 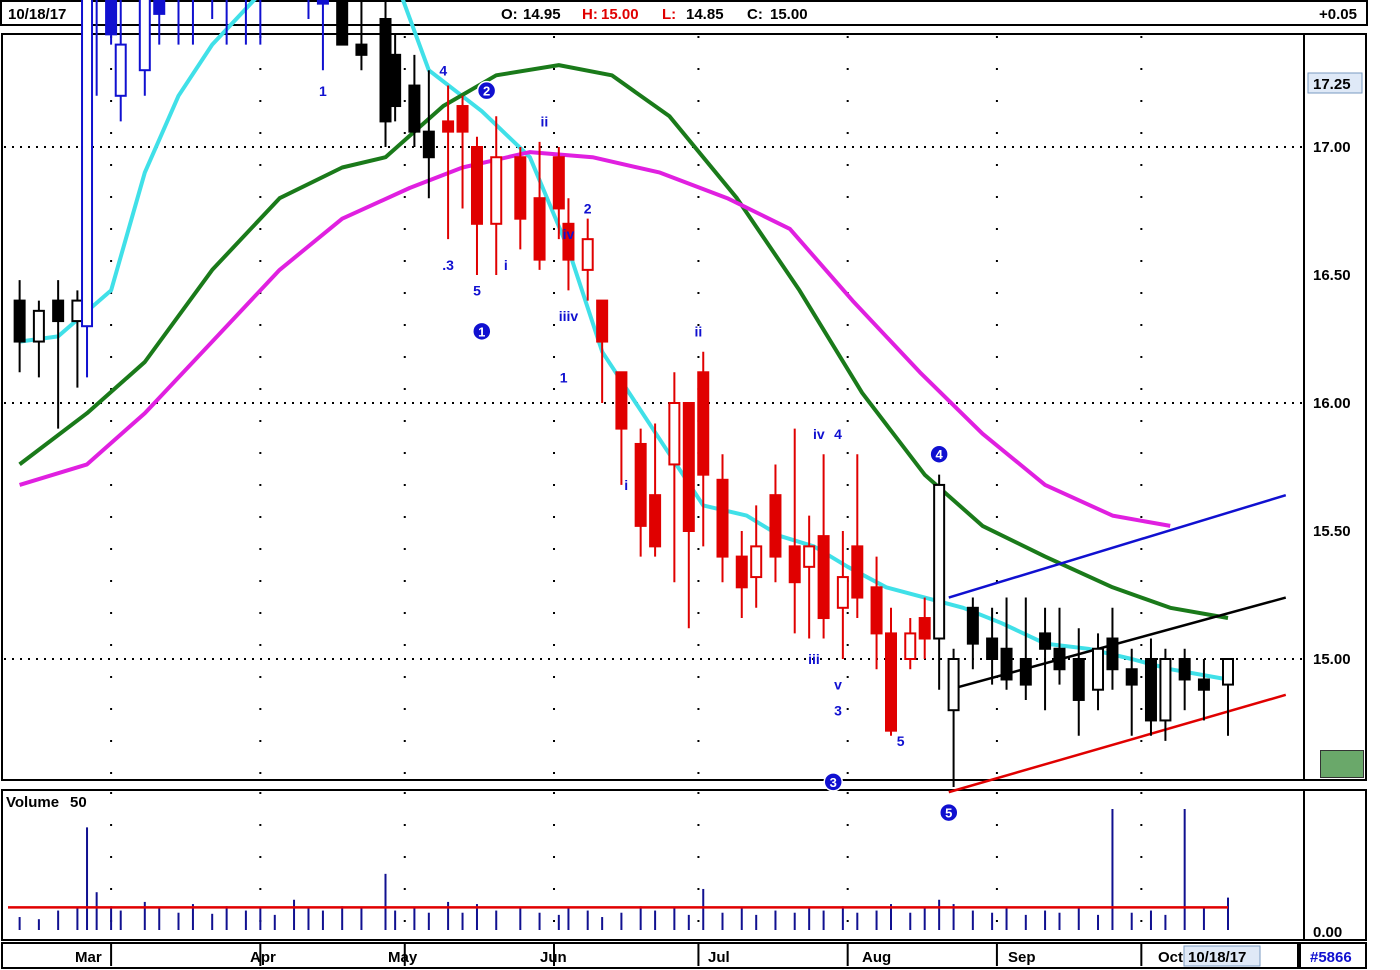 What do you see at coordinates (719, 957) in the screenshot?
I see `month-jul: Jul` at bounding box center [719, 957].